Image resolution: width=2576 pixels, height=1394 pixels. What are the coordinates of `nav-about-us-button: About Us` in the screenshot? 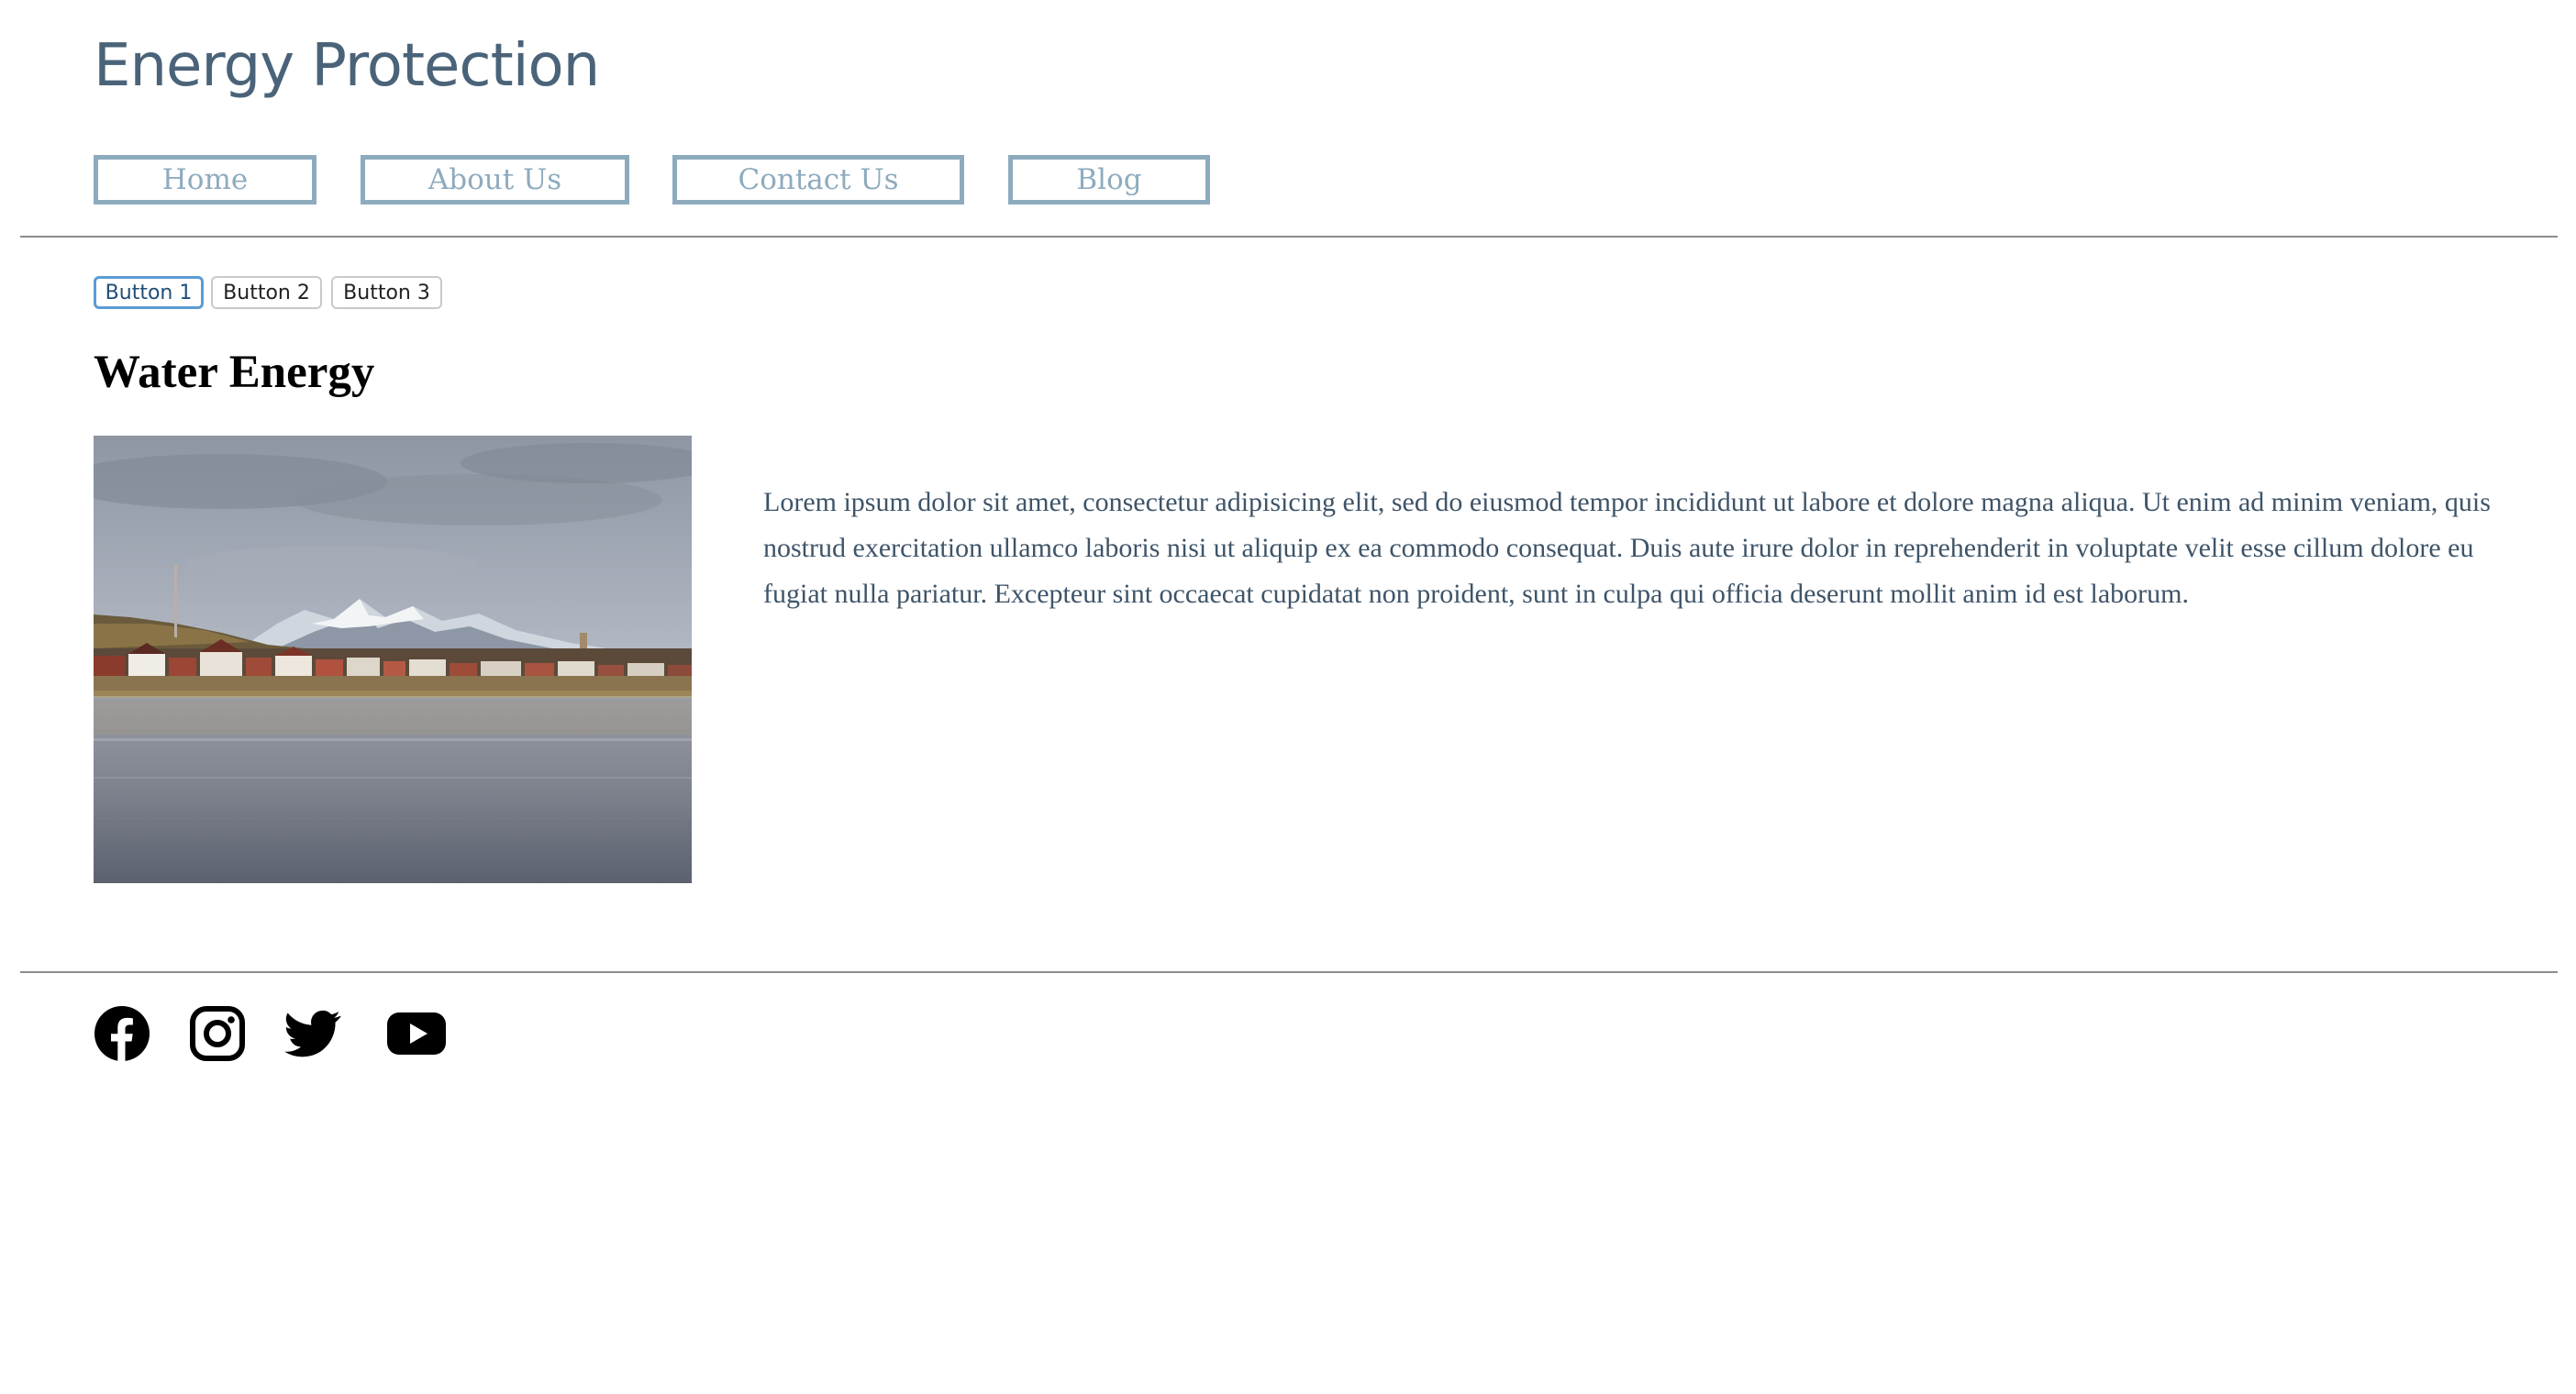 It's located at (495, 180).